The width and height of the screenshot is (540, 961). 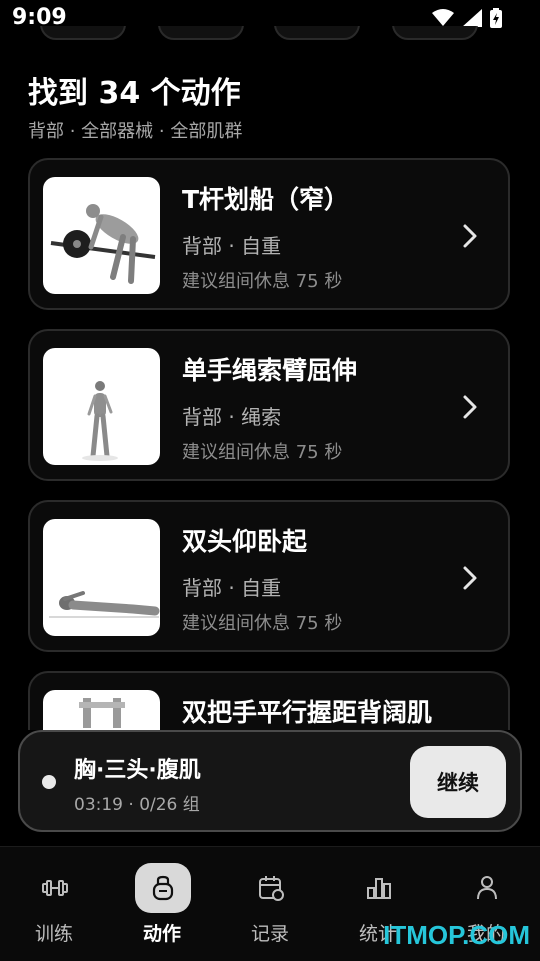 What do you see at coordinates (137, 770) in the screenshot?
I see `session-title: 胸·三头·腹肌` at bounding box center [137, 770].